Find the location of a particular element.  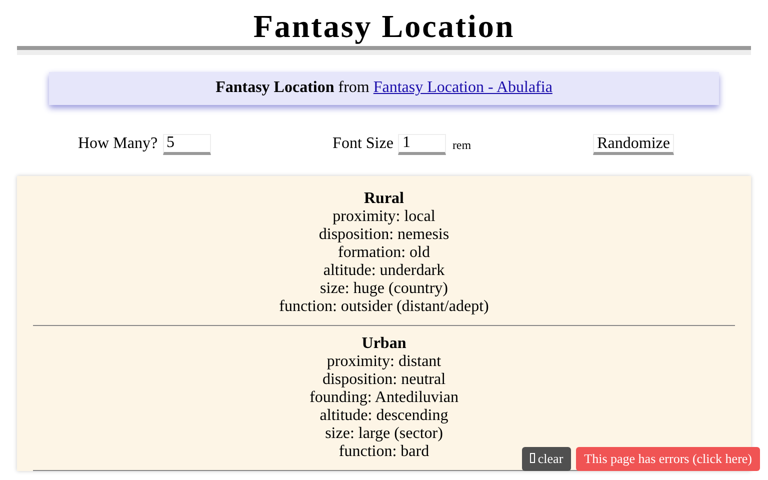

result-line: size: large (sector) is located at coordinates (384, 434).